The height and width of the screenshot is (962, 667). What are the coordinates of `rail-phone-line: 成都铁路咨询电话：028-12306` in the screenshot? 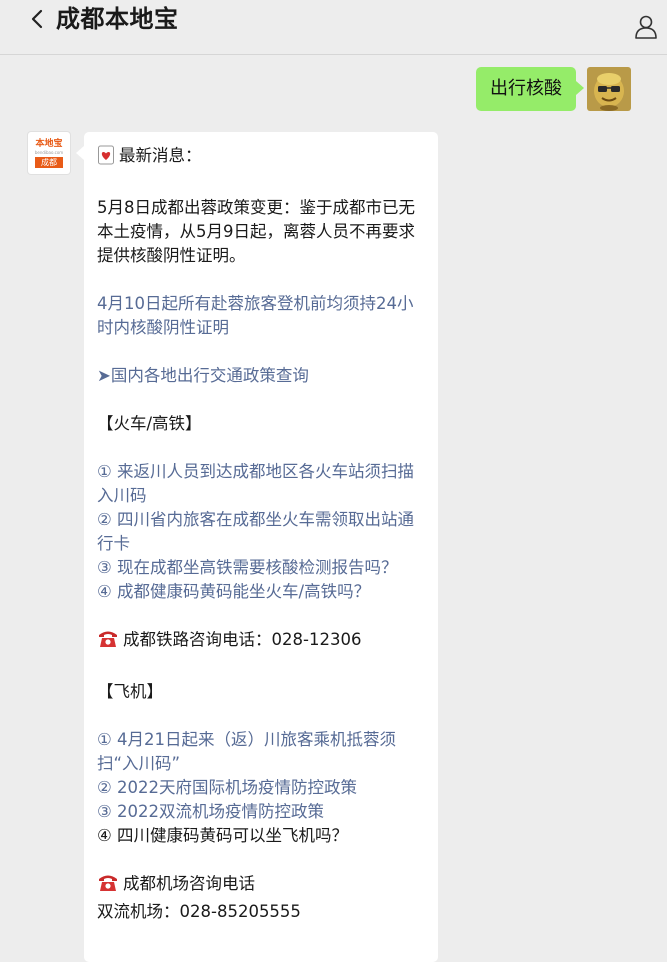 It's located at (261, 642).